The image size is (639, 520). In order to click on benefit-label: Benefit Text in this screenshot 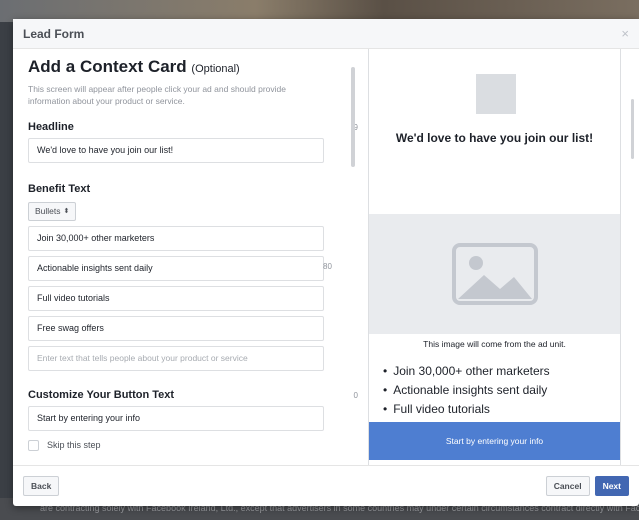, I will do `click(59, 188)`.